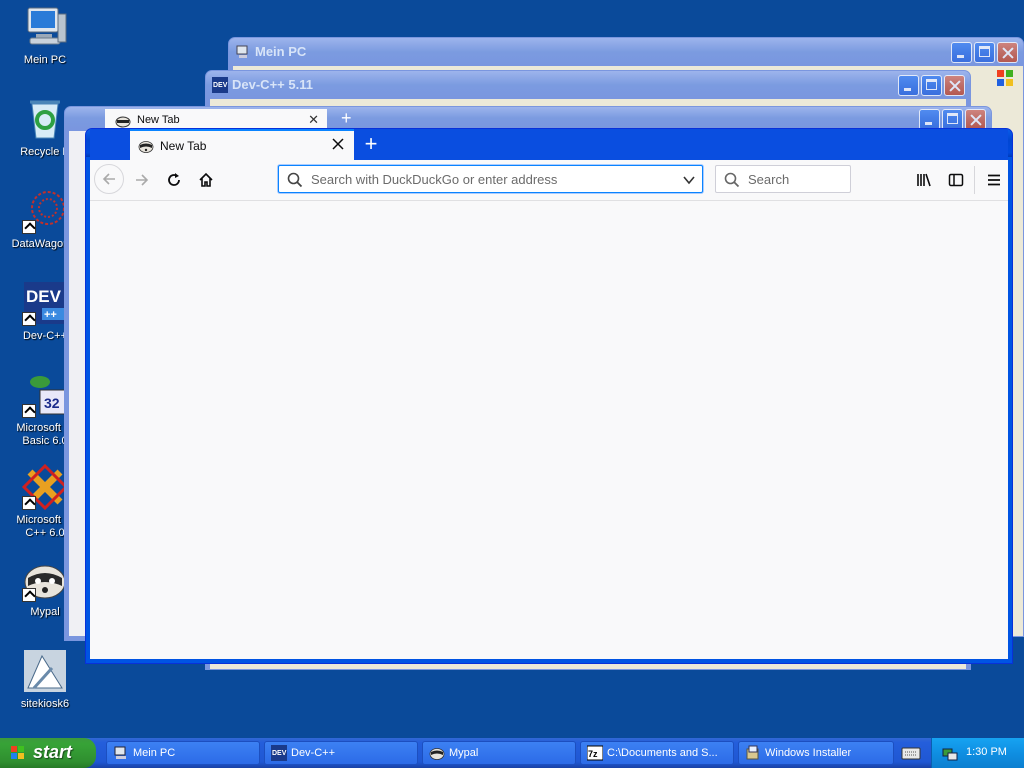 The image size is (1024, 768). What do you see at coordinates (154, 753) in the screenshot?
I see `taskbar-item-label: Mein PC` at bounding box center [154, 753].